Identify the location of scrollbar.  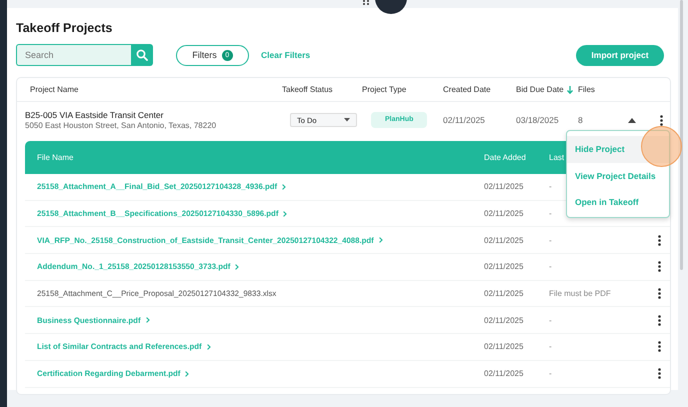
(681, 135).